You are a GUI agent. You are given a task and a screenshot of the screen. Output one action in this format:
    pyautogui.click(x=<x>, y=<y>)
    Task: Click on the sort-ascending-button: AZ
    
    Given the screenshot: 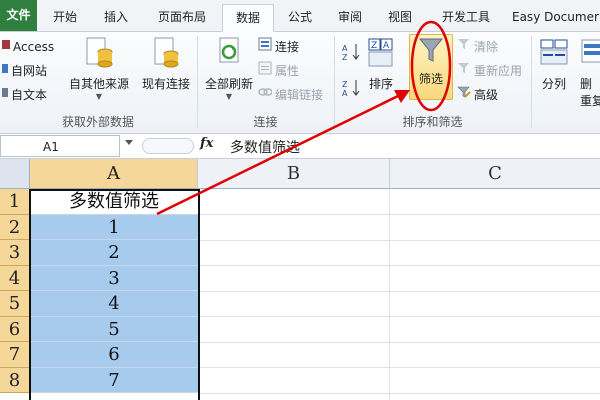 What is the action you would take?
    pyautogui.click(x=352, y=55)
    